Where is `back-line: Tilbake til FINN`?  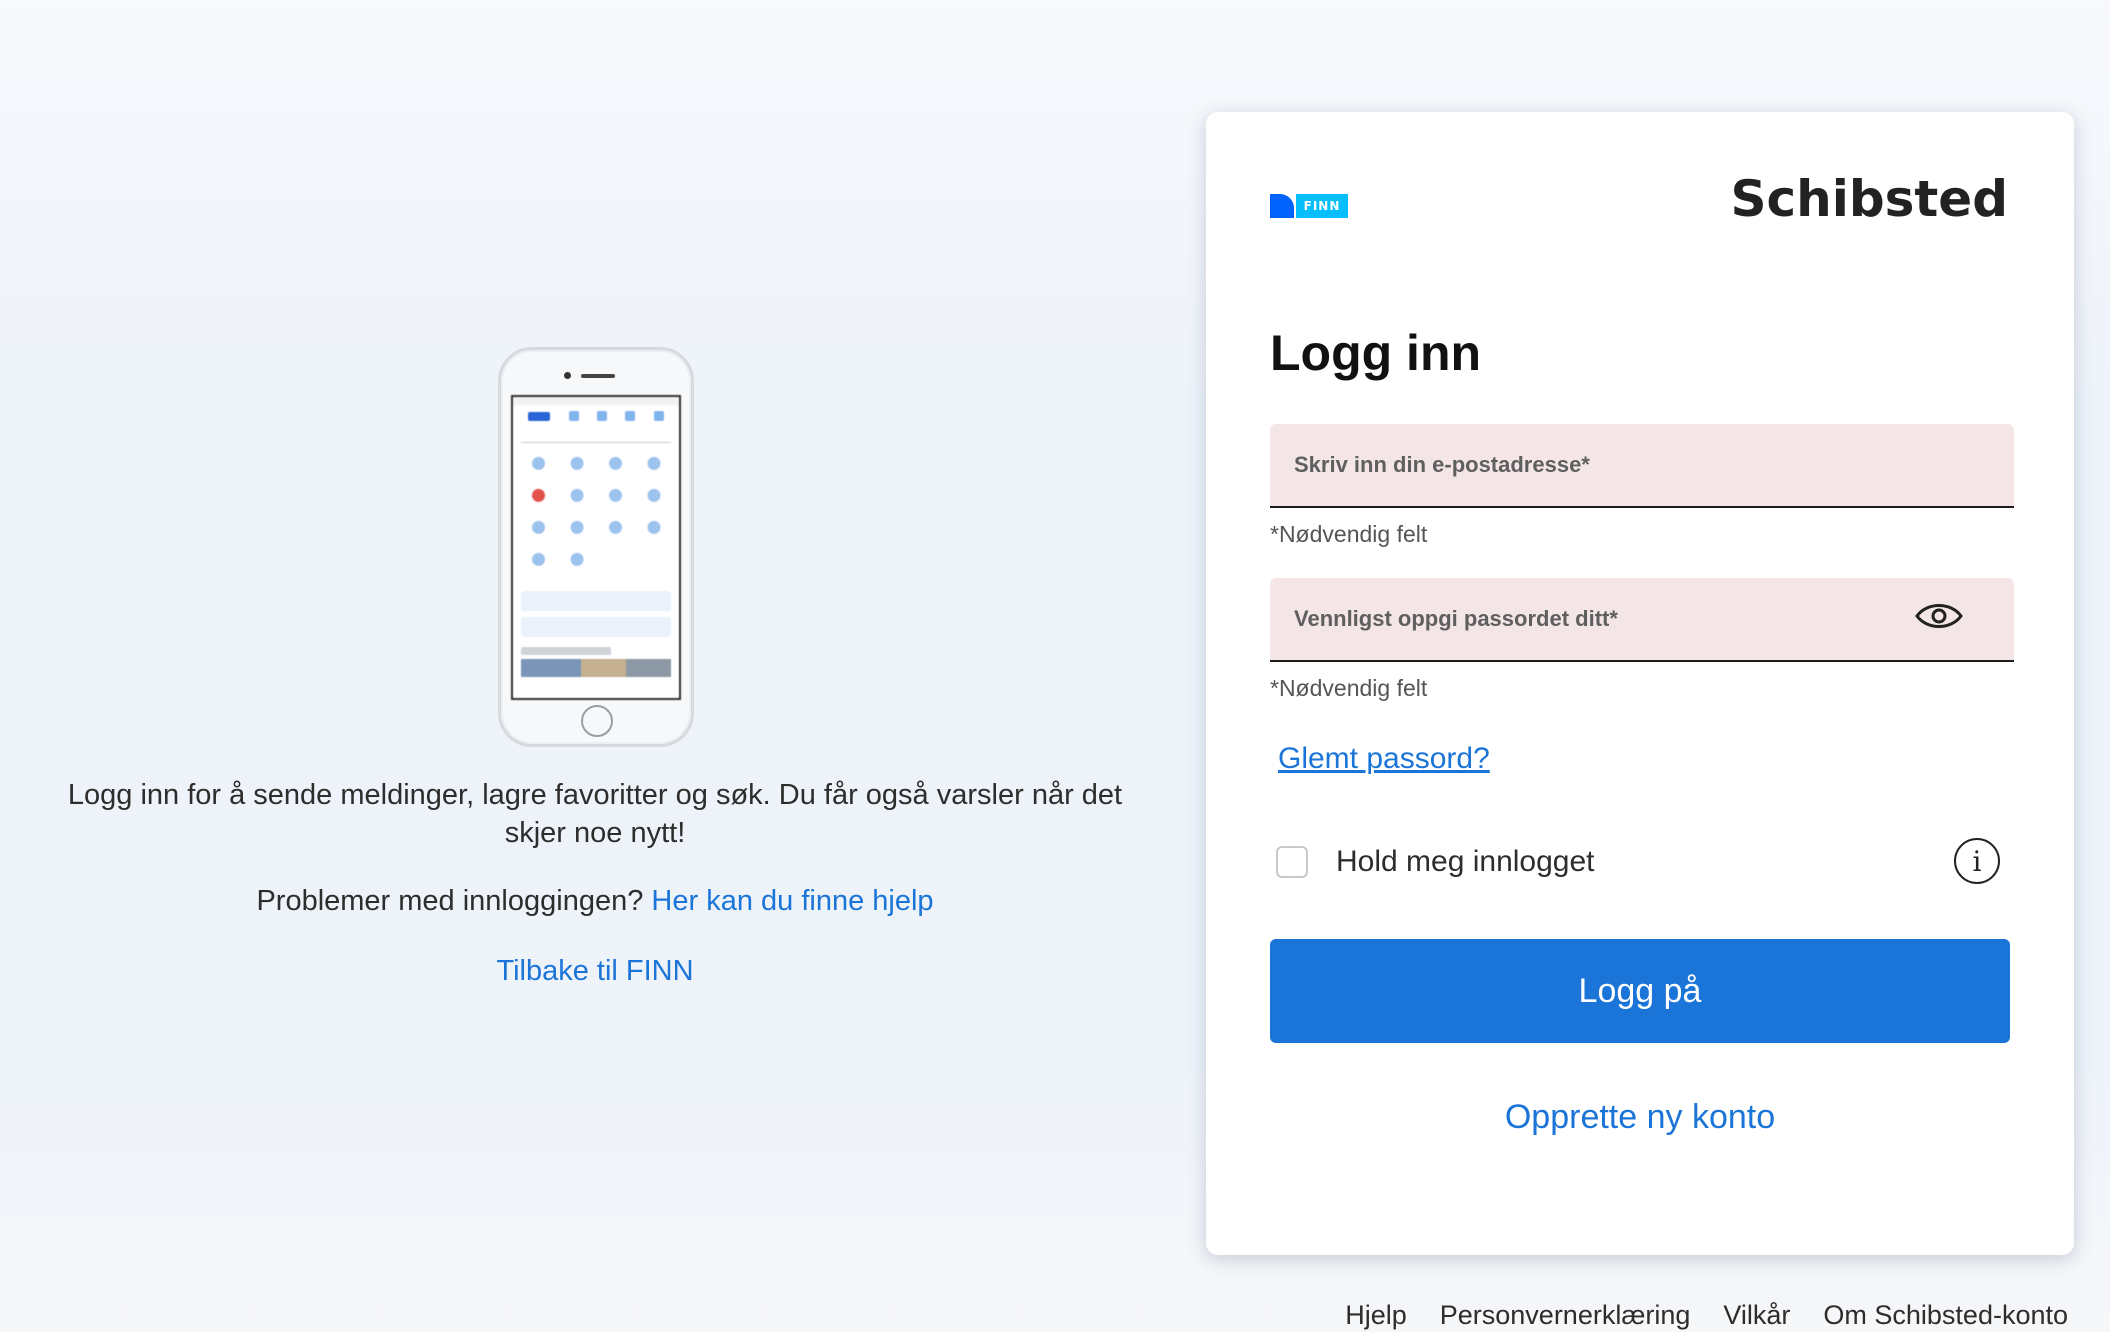
back-line: Tilbake til FINN is located at coordinates (595, 971).